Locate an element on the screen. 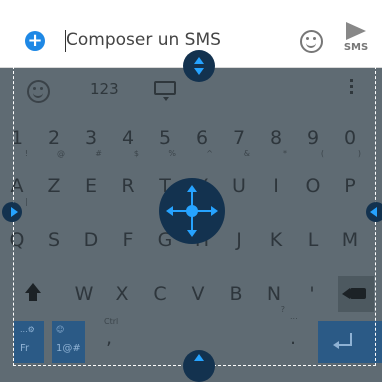  key-secondary: ) is located at coordinates (359, 153).